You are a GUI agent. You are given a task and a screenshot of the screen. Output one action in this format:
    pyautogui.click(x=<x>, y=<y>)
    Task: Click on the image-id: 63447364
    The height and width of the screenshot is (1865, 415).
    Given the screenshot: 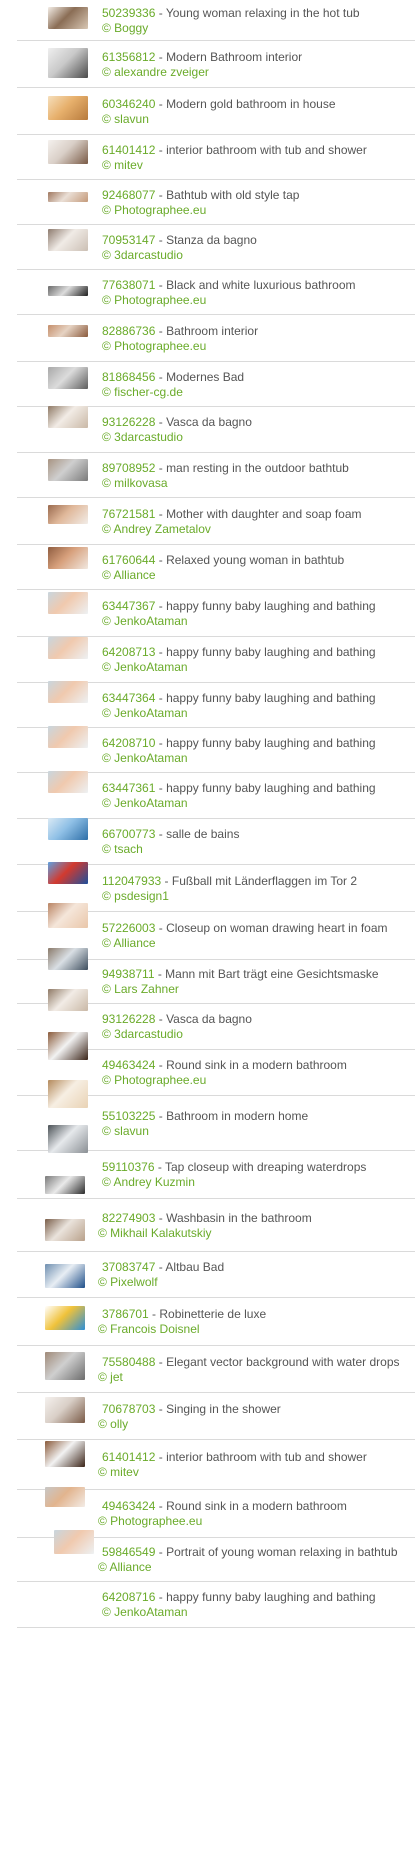 What is the action you would take?
    pyautogui.click(x=128, y=698)
    